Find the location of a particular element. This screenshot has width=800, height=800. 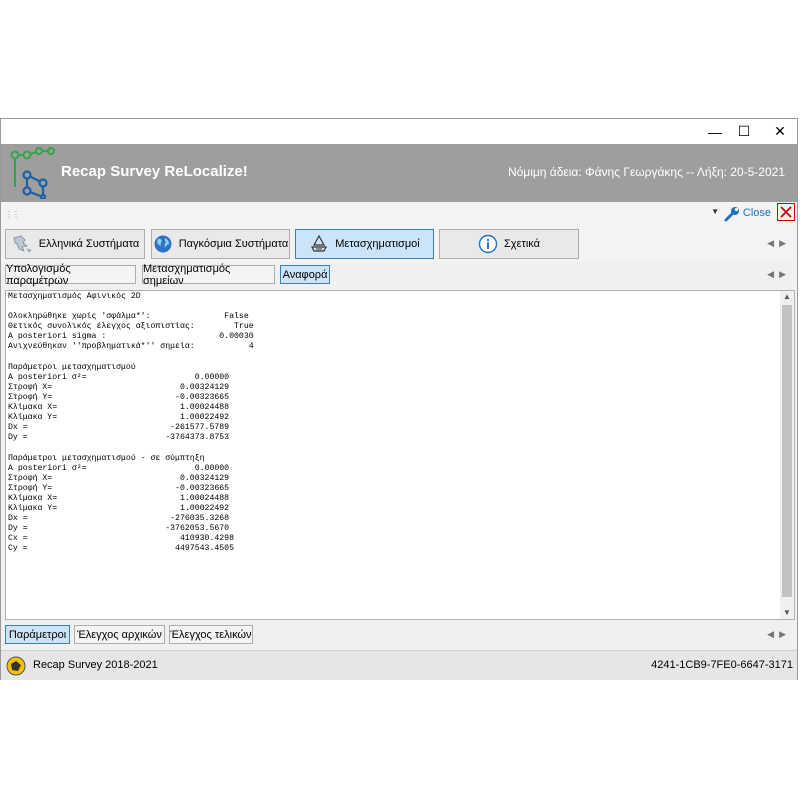

tab-label: Ελληνικά Συστήματα is located at coordinates (89, 244).